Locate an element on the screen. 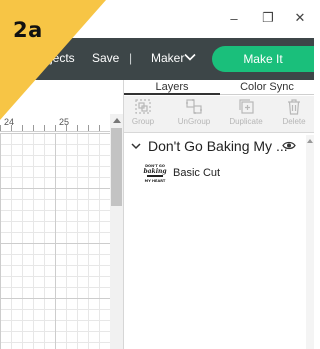  thumbnail-text-middle: baking is located at coordinates (154, 171).